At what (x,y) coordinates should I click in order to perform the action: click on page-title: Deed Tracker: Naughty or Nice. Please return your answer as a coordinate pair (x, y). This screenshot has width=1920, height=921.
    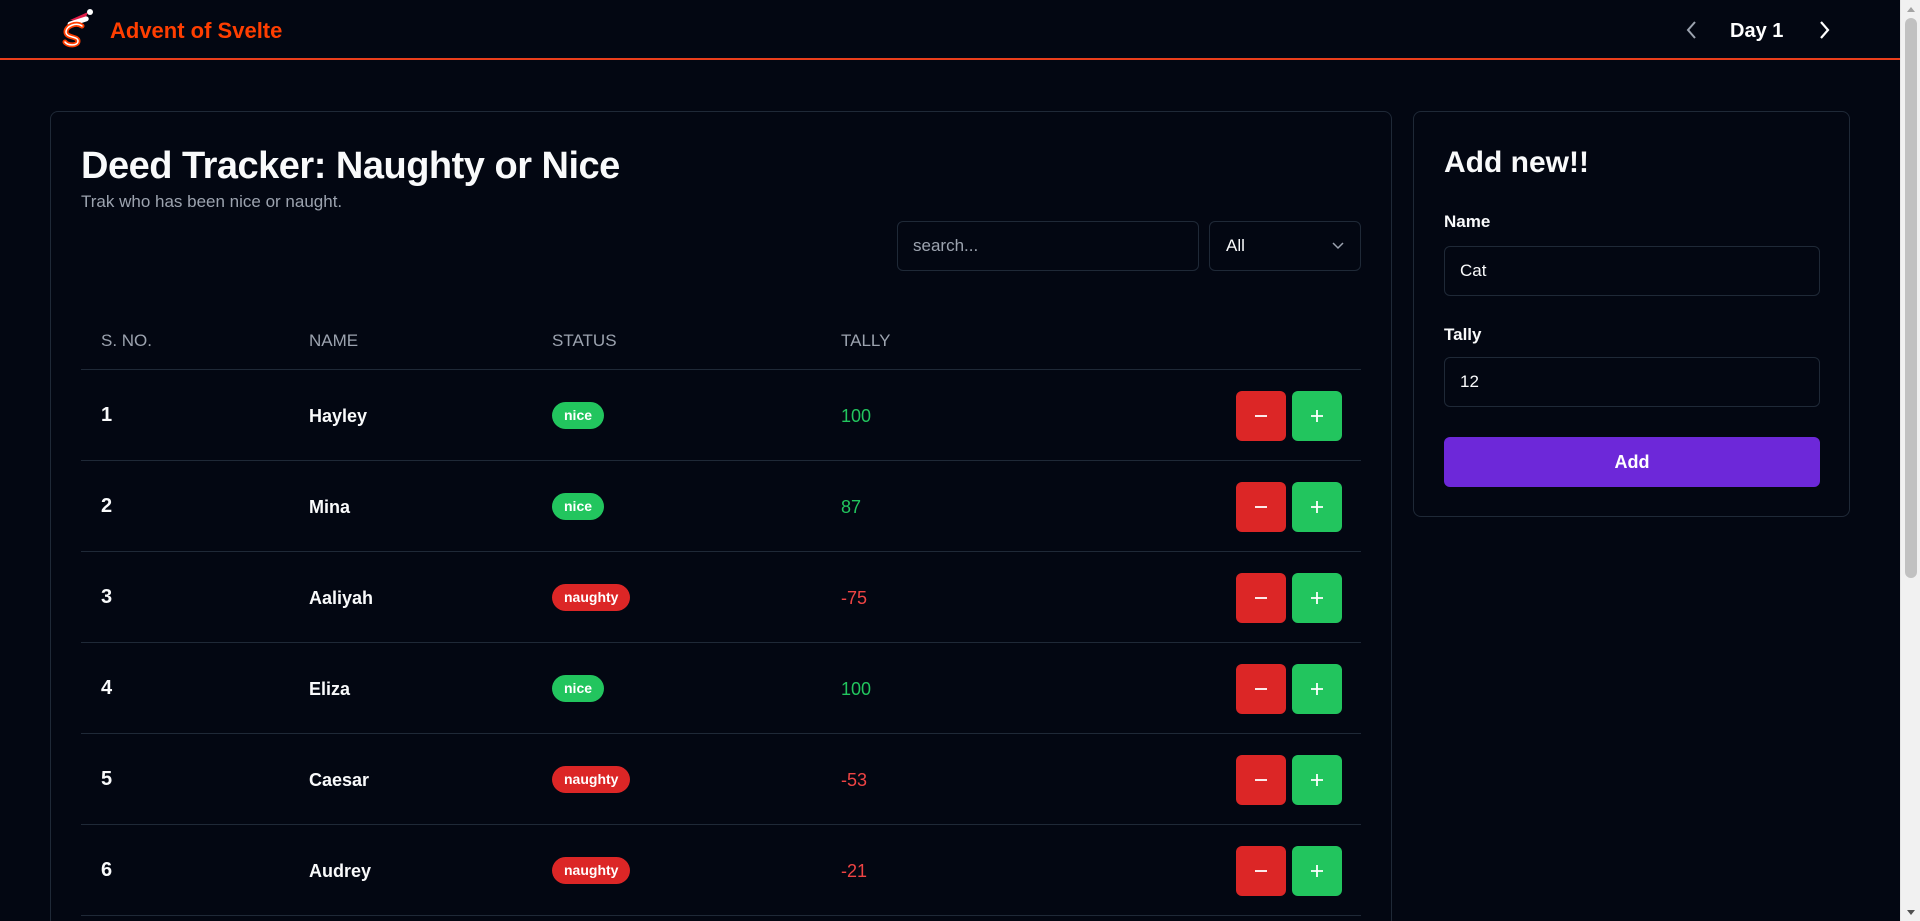
    Looking at the image, I should click on (350, 166).